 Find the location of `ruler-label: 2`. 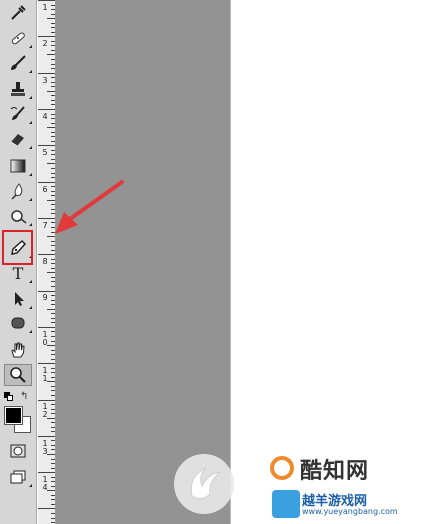

ruler-label: 2 is located at coordinates (45, 43).